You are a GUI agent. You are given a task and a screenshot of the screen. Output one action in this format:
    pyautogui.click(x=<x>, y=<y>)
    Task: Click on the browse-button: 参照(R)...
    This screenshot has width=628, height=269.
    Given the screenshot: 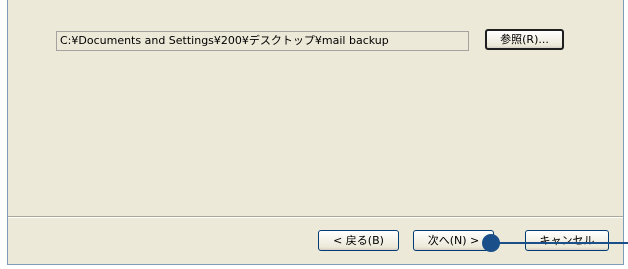 What is the action you would take?
    pyautogui.click(x=524, y=39)
    